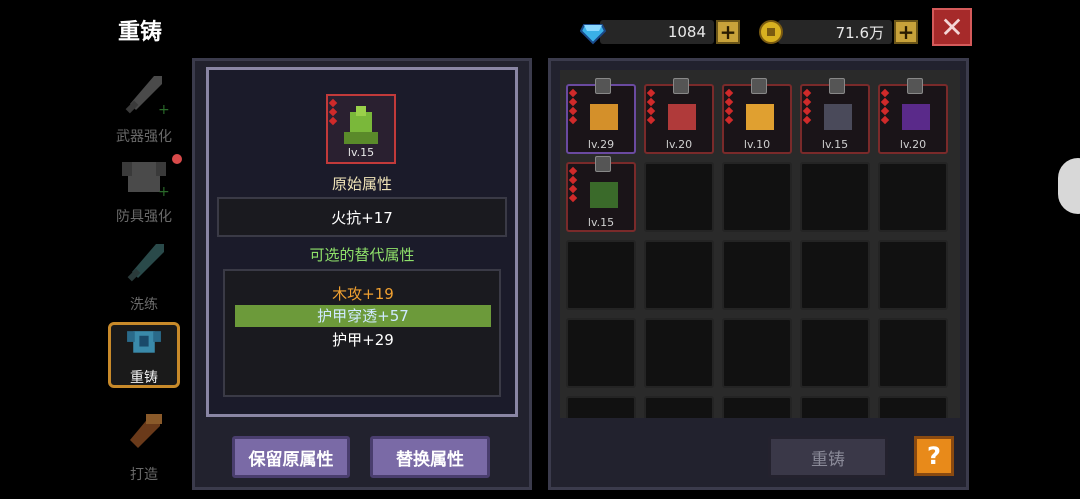 This screenshot has height=499, width=1080. I want to click on sidebar-item-label: 打造, so click(144, 475).